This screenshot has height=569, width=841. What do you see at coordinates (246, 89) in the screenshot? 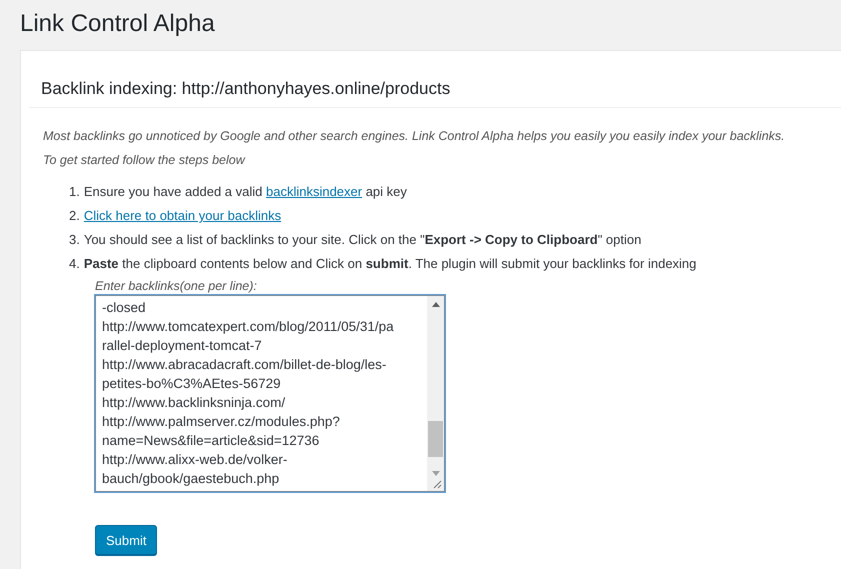
I see `section-title: Backlink indexing: http://anthonyhayes.online/products` at bounding box center [246, 89].